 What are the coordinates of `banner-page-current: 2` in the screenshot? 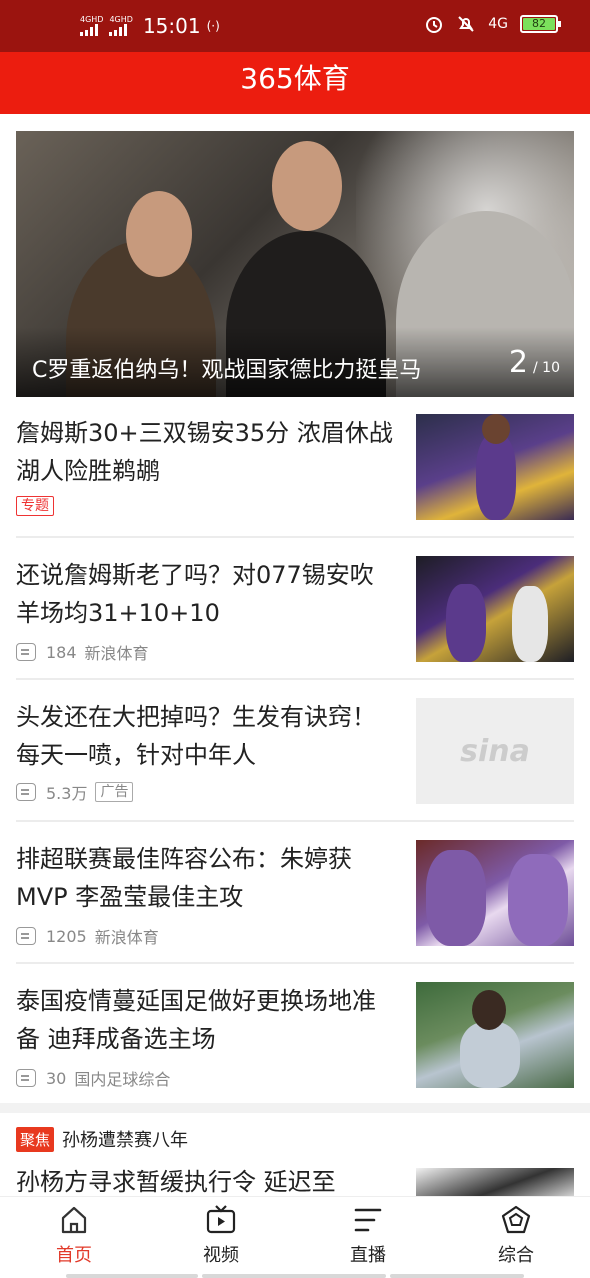 It's located at (518, 362).